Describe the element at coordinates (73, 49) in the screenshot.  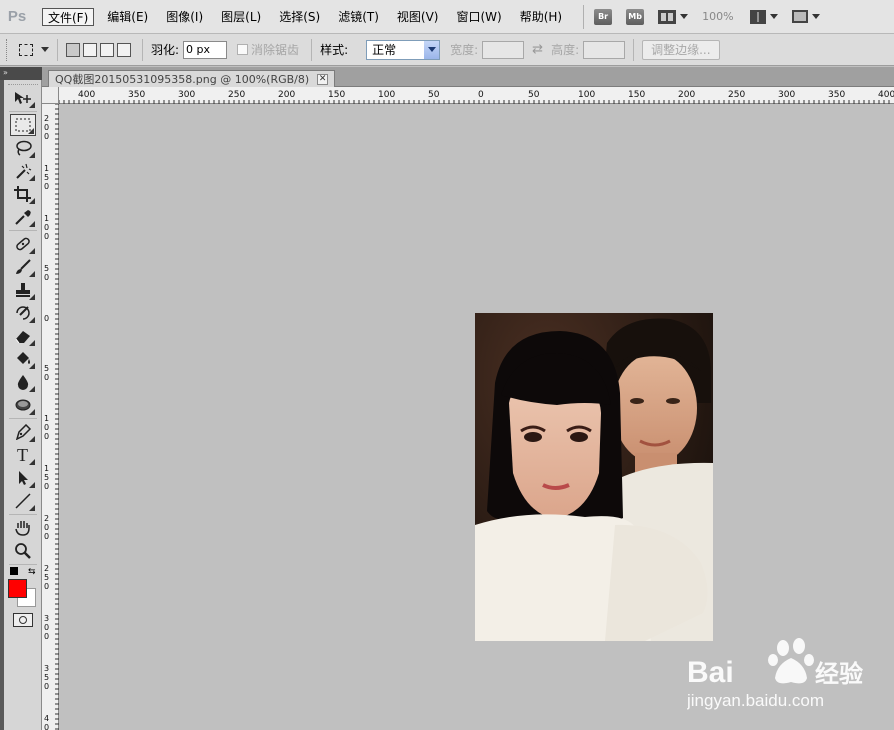
I see `new-selection-button` at that location.